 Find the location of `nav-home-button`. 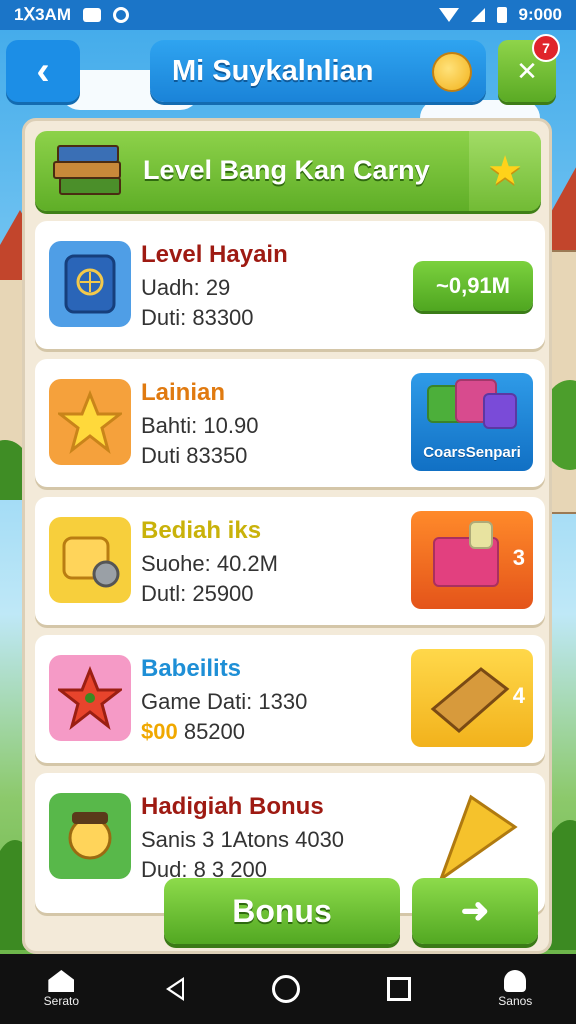

nav-home-button is located at coordinates (285, 989).